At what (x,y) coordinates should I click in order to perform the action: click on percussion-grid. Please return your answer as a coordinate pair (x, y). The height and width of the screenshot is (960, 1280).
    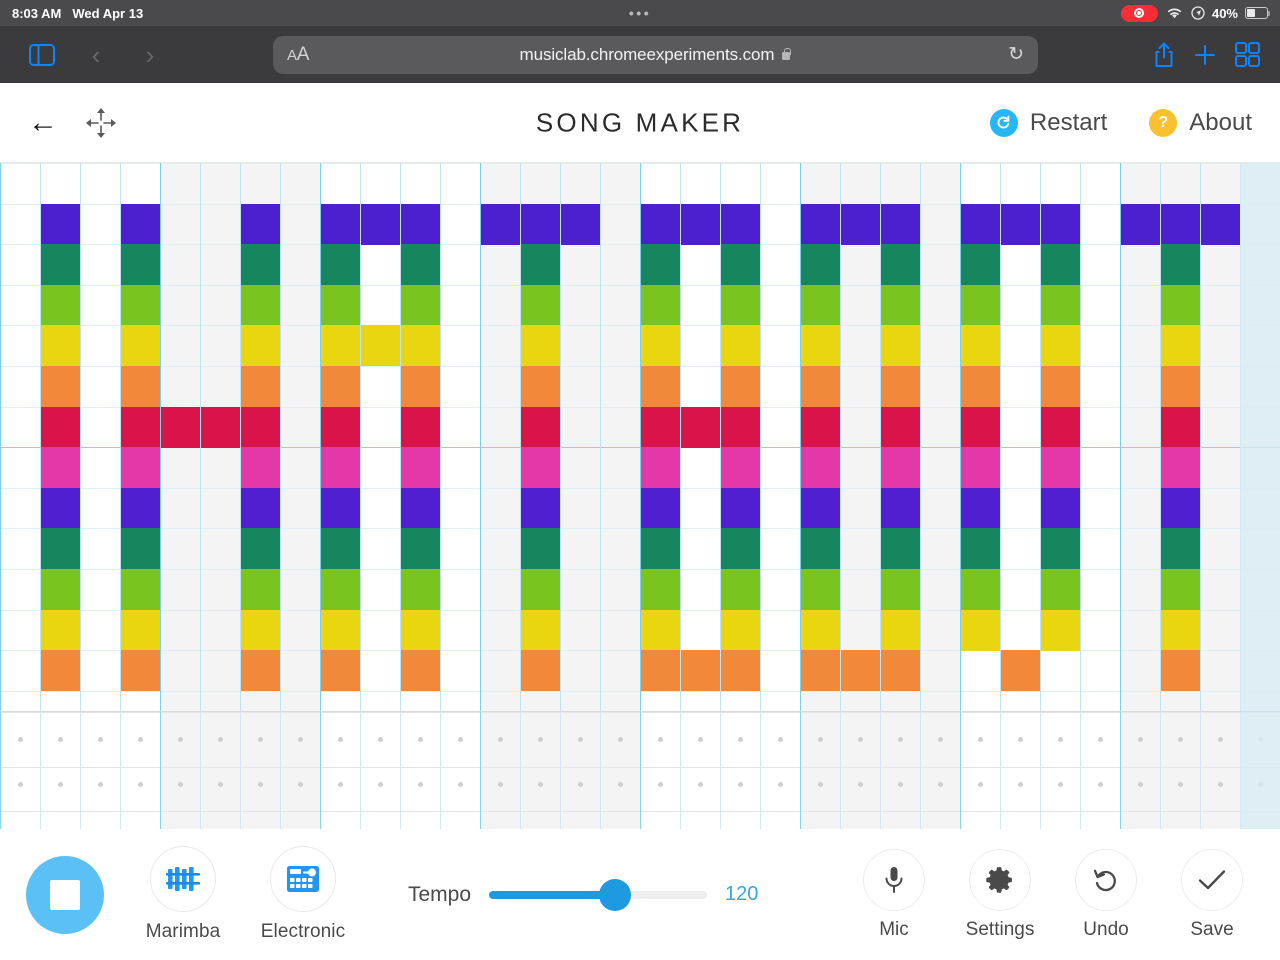
    Looking at the image, I should click on (640, 770).